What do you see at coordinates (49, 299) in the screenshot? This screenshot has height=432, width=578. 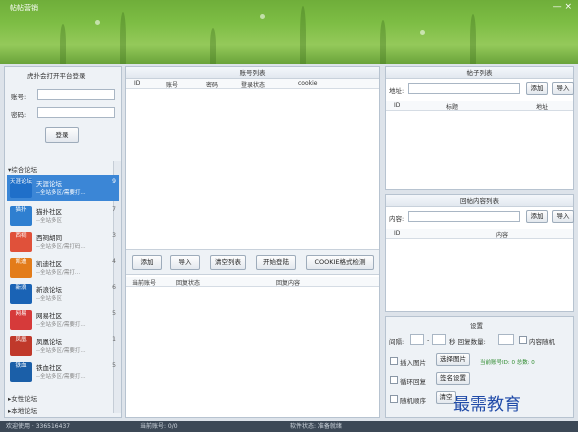 I see `site-desc: --全站多区` at bounding box center [49, 299].